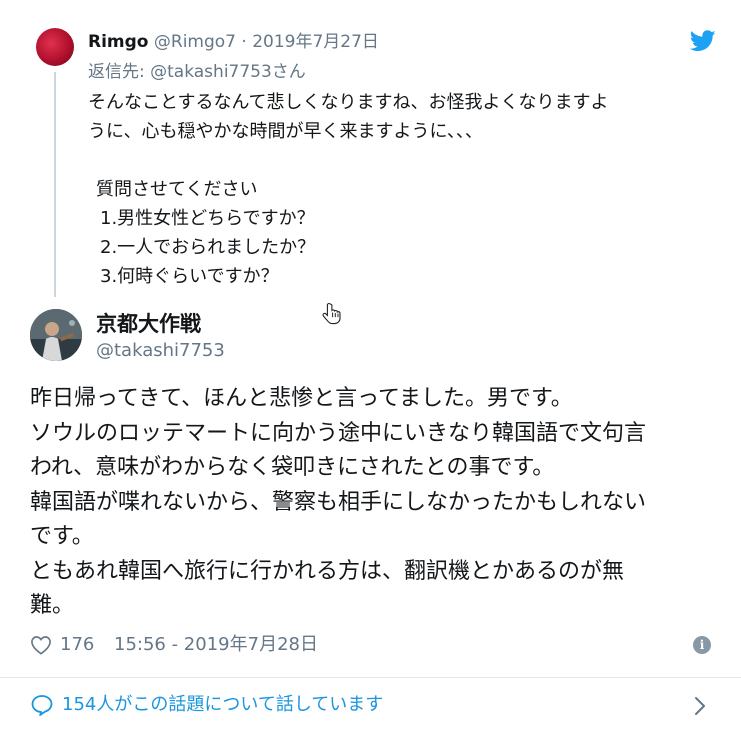 This screenshot has width=741, height=733. What do you see at coordinates (195, 42) in the screenshot?
I see `reply-author-handle: @Rimgo7` at bounding box center [195, 42].